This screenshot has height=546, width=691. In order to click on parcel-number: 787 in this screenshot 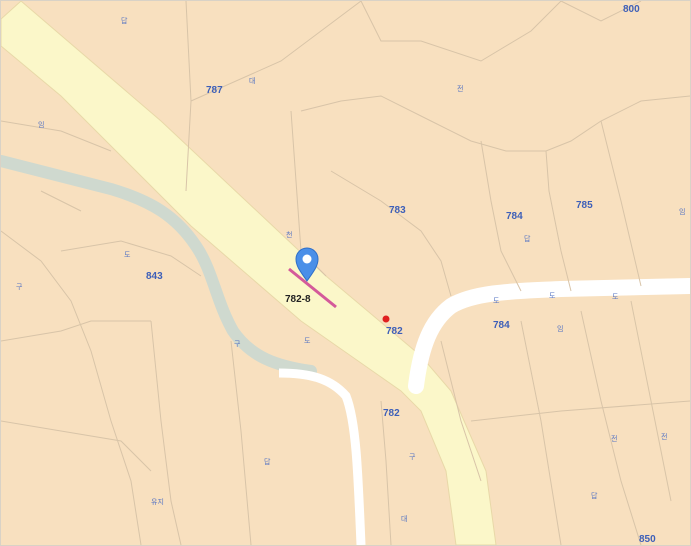, I will do `click(214, 90)`.